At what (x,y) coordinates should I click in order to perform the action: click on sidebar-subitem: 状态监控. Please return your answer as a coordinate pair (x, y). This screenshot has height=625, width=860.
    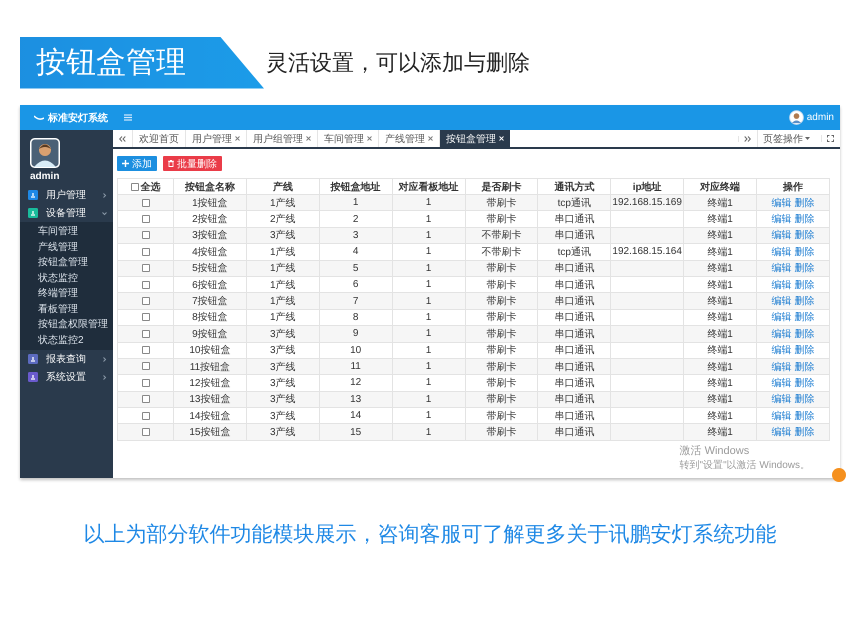
    Looking at the image, I should click on (66, 278).